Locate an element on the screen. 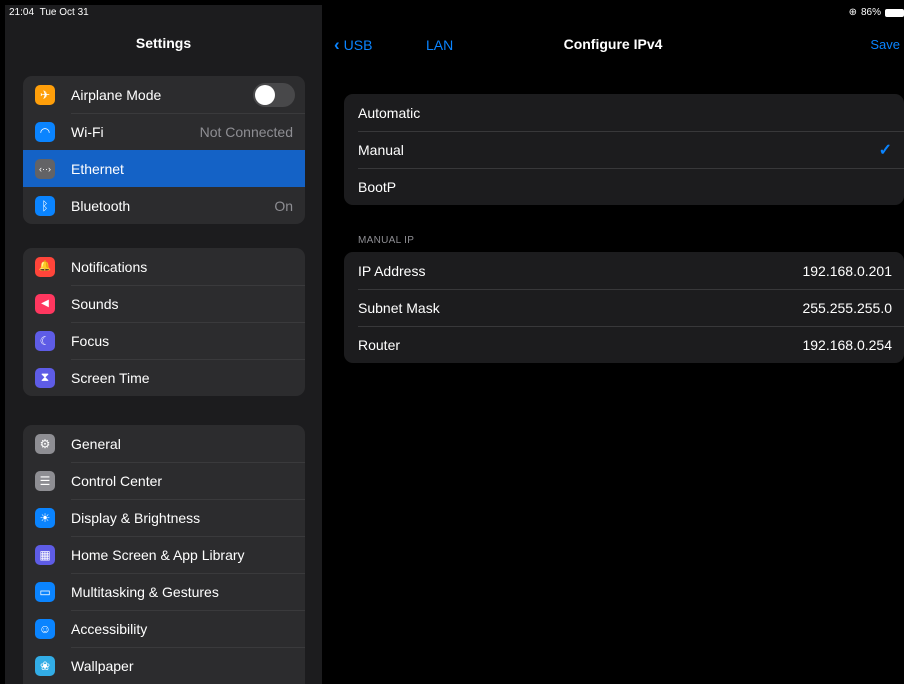 This screenshot has width=904, height=684. sidebar-item-notifications: 🔔 Notifications is located at coordinates (164, 266).